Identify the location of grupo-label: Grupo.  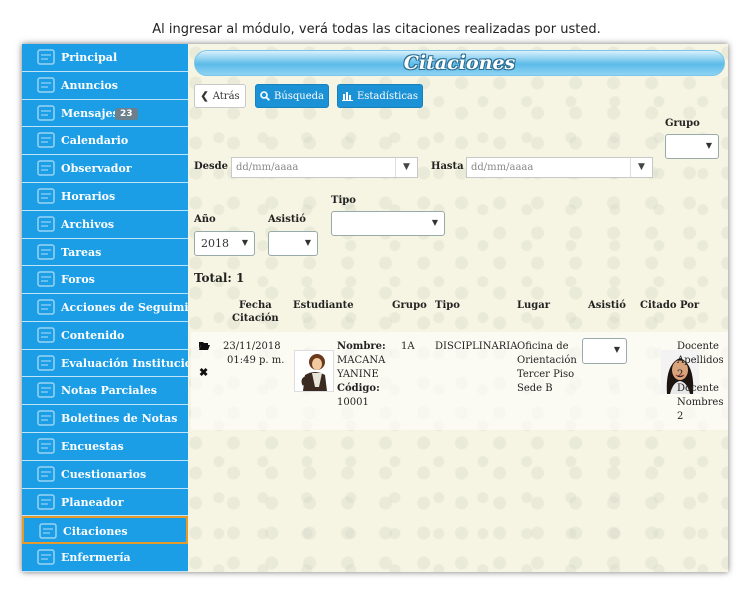
(682, 123).